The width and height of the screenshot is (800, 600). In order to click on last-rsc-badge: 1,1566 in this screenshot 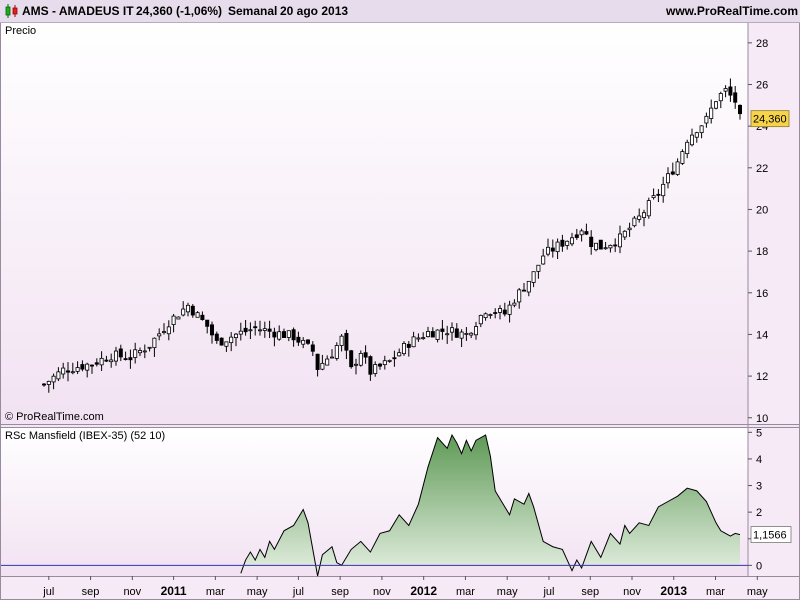, I will do `click(771, 534)`.